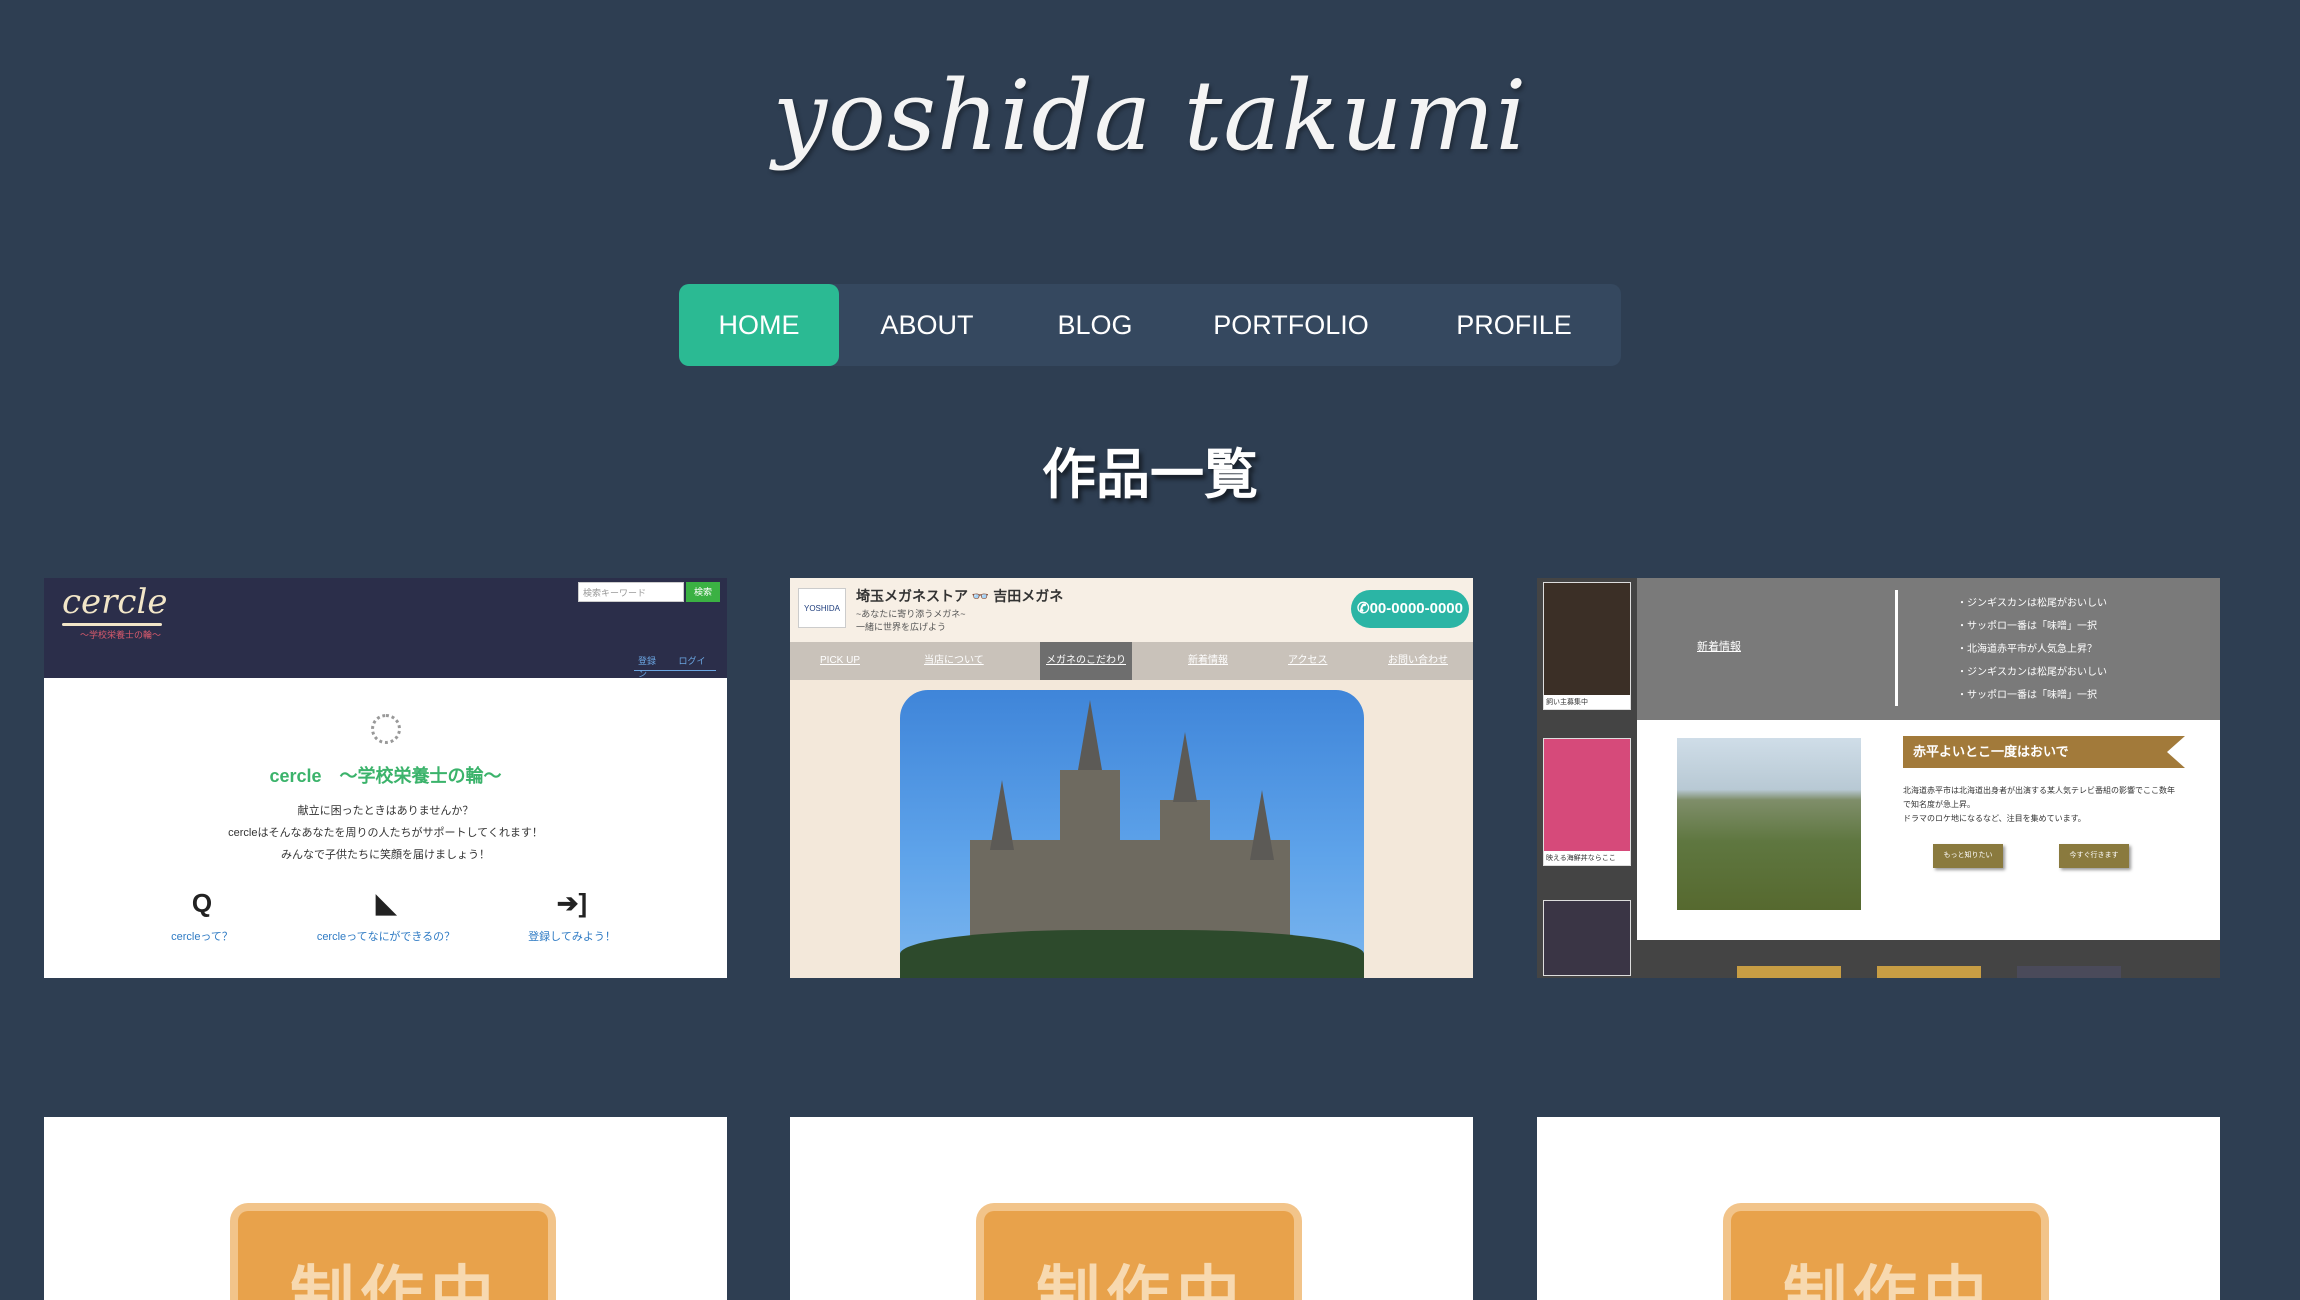 The width and height of the screenshot is (2300, 1300). Describe the element at coordinates (1769, 824) in the screenshot. I see `landscape-photo` at that location.